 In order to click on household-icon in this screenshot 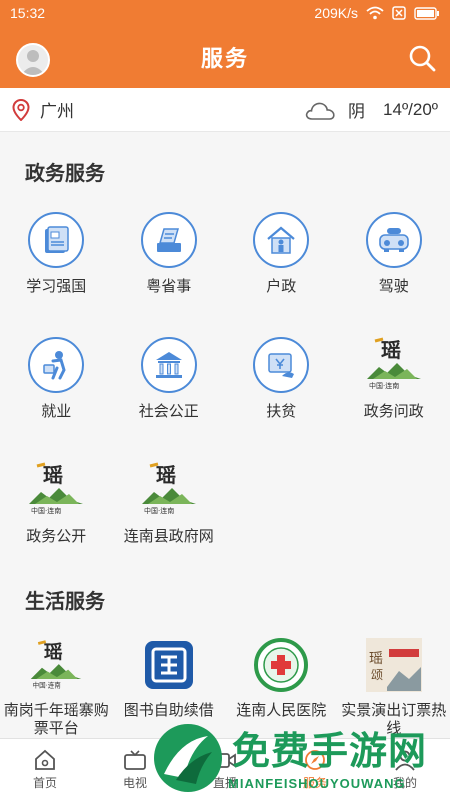, I will do `click(281, 240)`.